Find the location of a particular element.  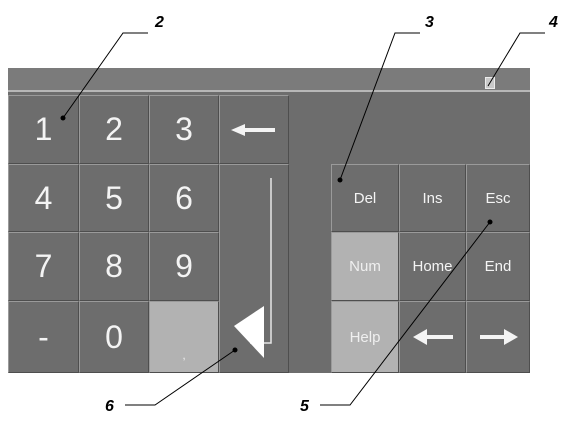

callout-3: 3 is located at coordinates (429, 22).